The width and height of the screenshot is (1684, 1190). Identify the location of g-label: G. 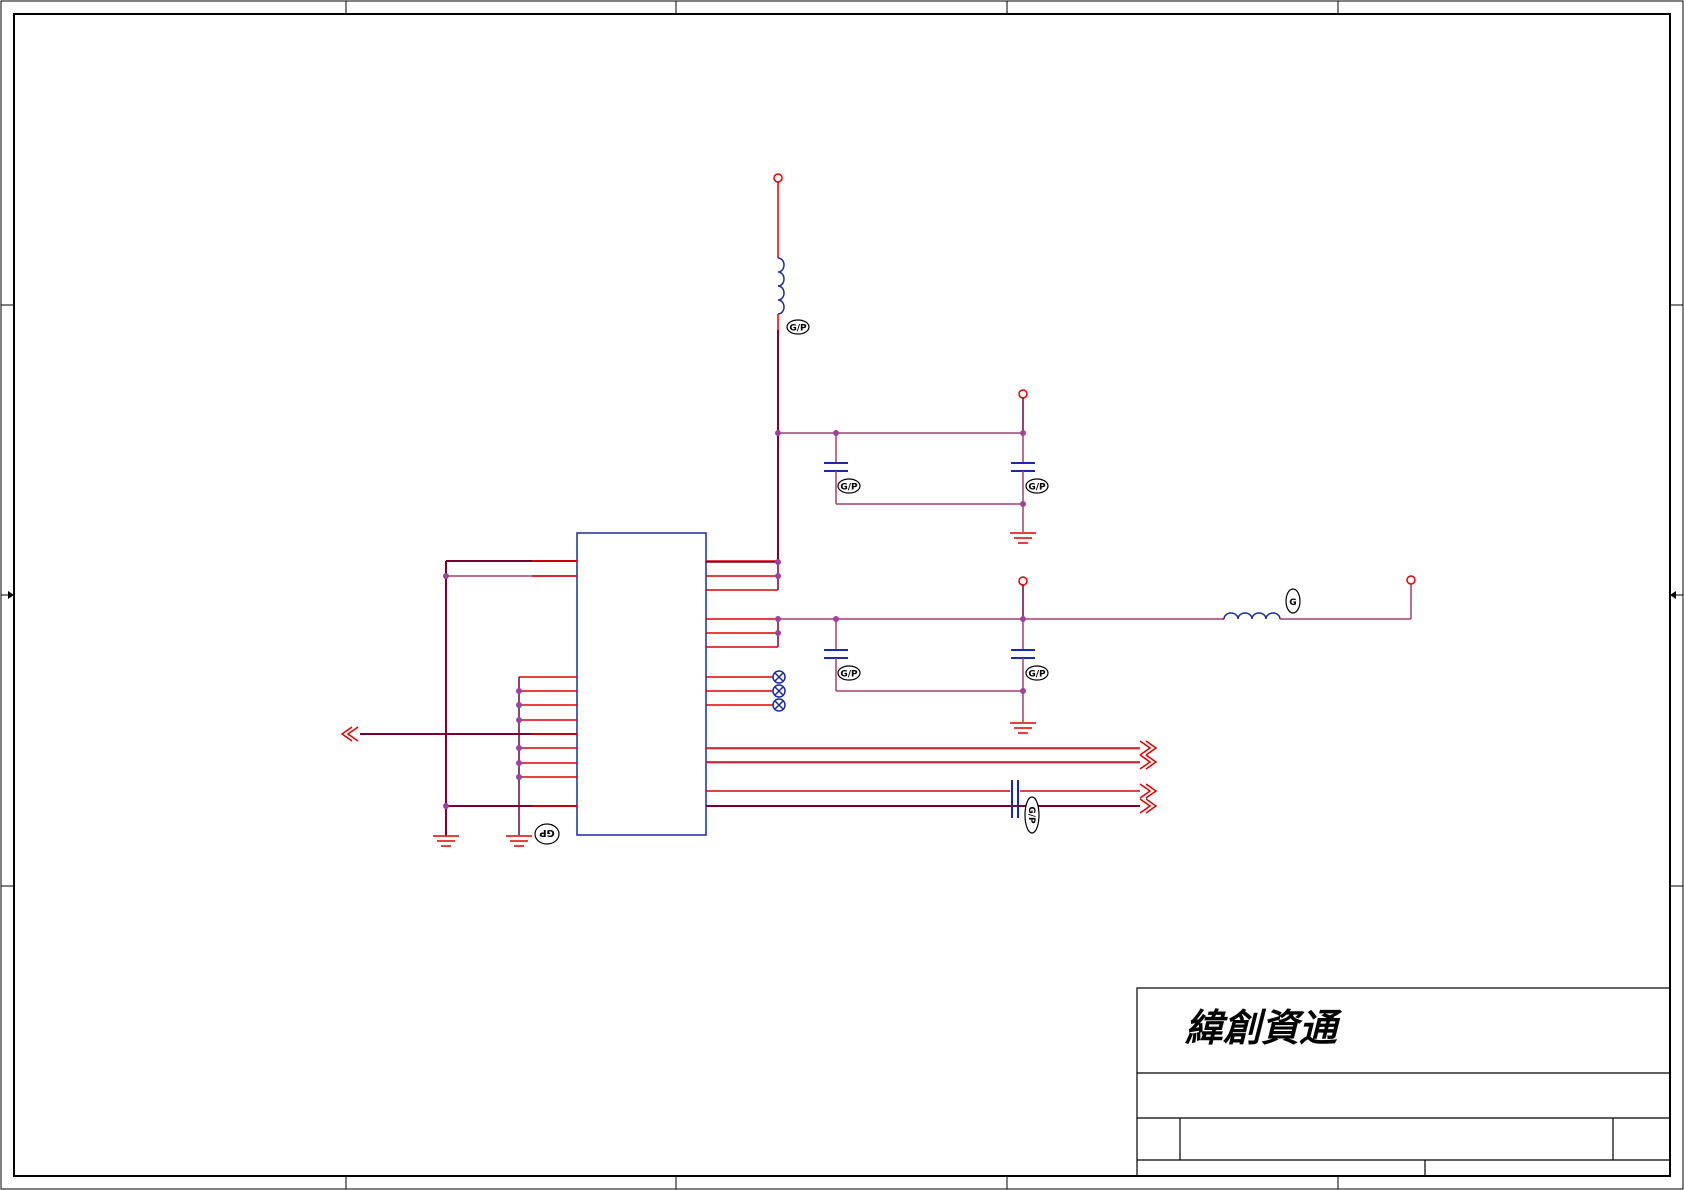
(1292, 603).